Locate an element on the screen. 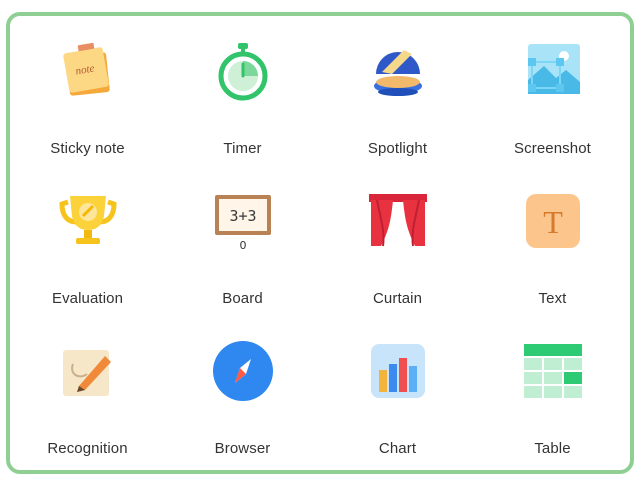 Image resolution: width=644 pixels, height=484 pixels. tool-label: Screenshot is located at coordinates (552, 148).